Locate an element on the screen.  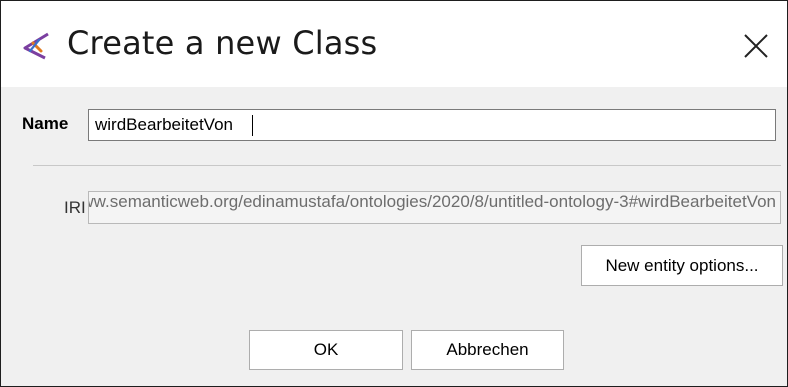
text-caret is located at coordinates (252, 125).